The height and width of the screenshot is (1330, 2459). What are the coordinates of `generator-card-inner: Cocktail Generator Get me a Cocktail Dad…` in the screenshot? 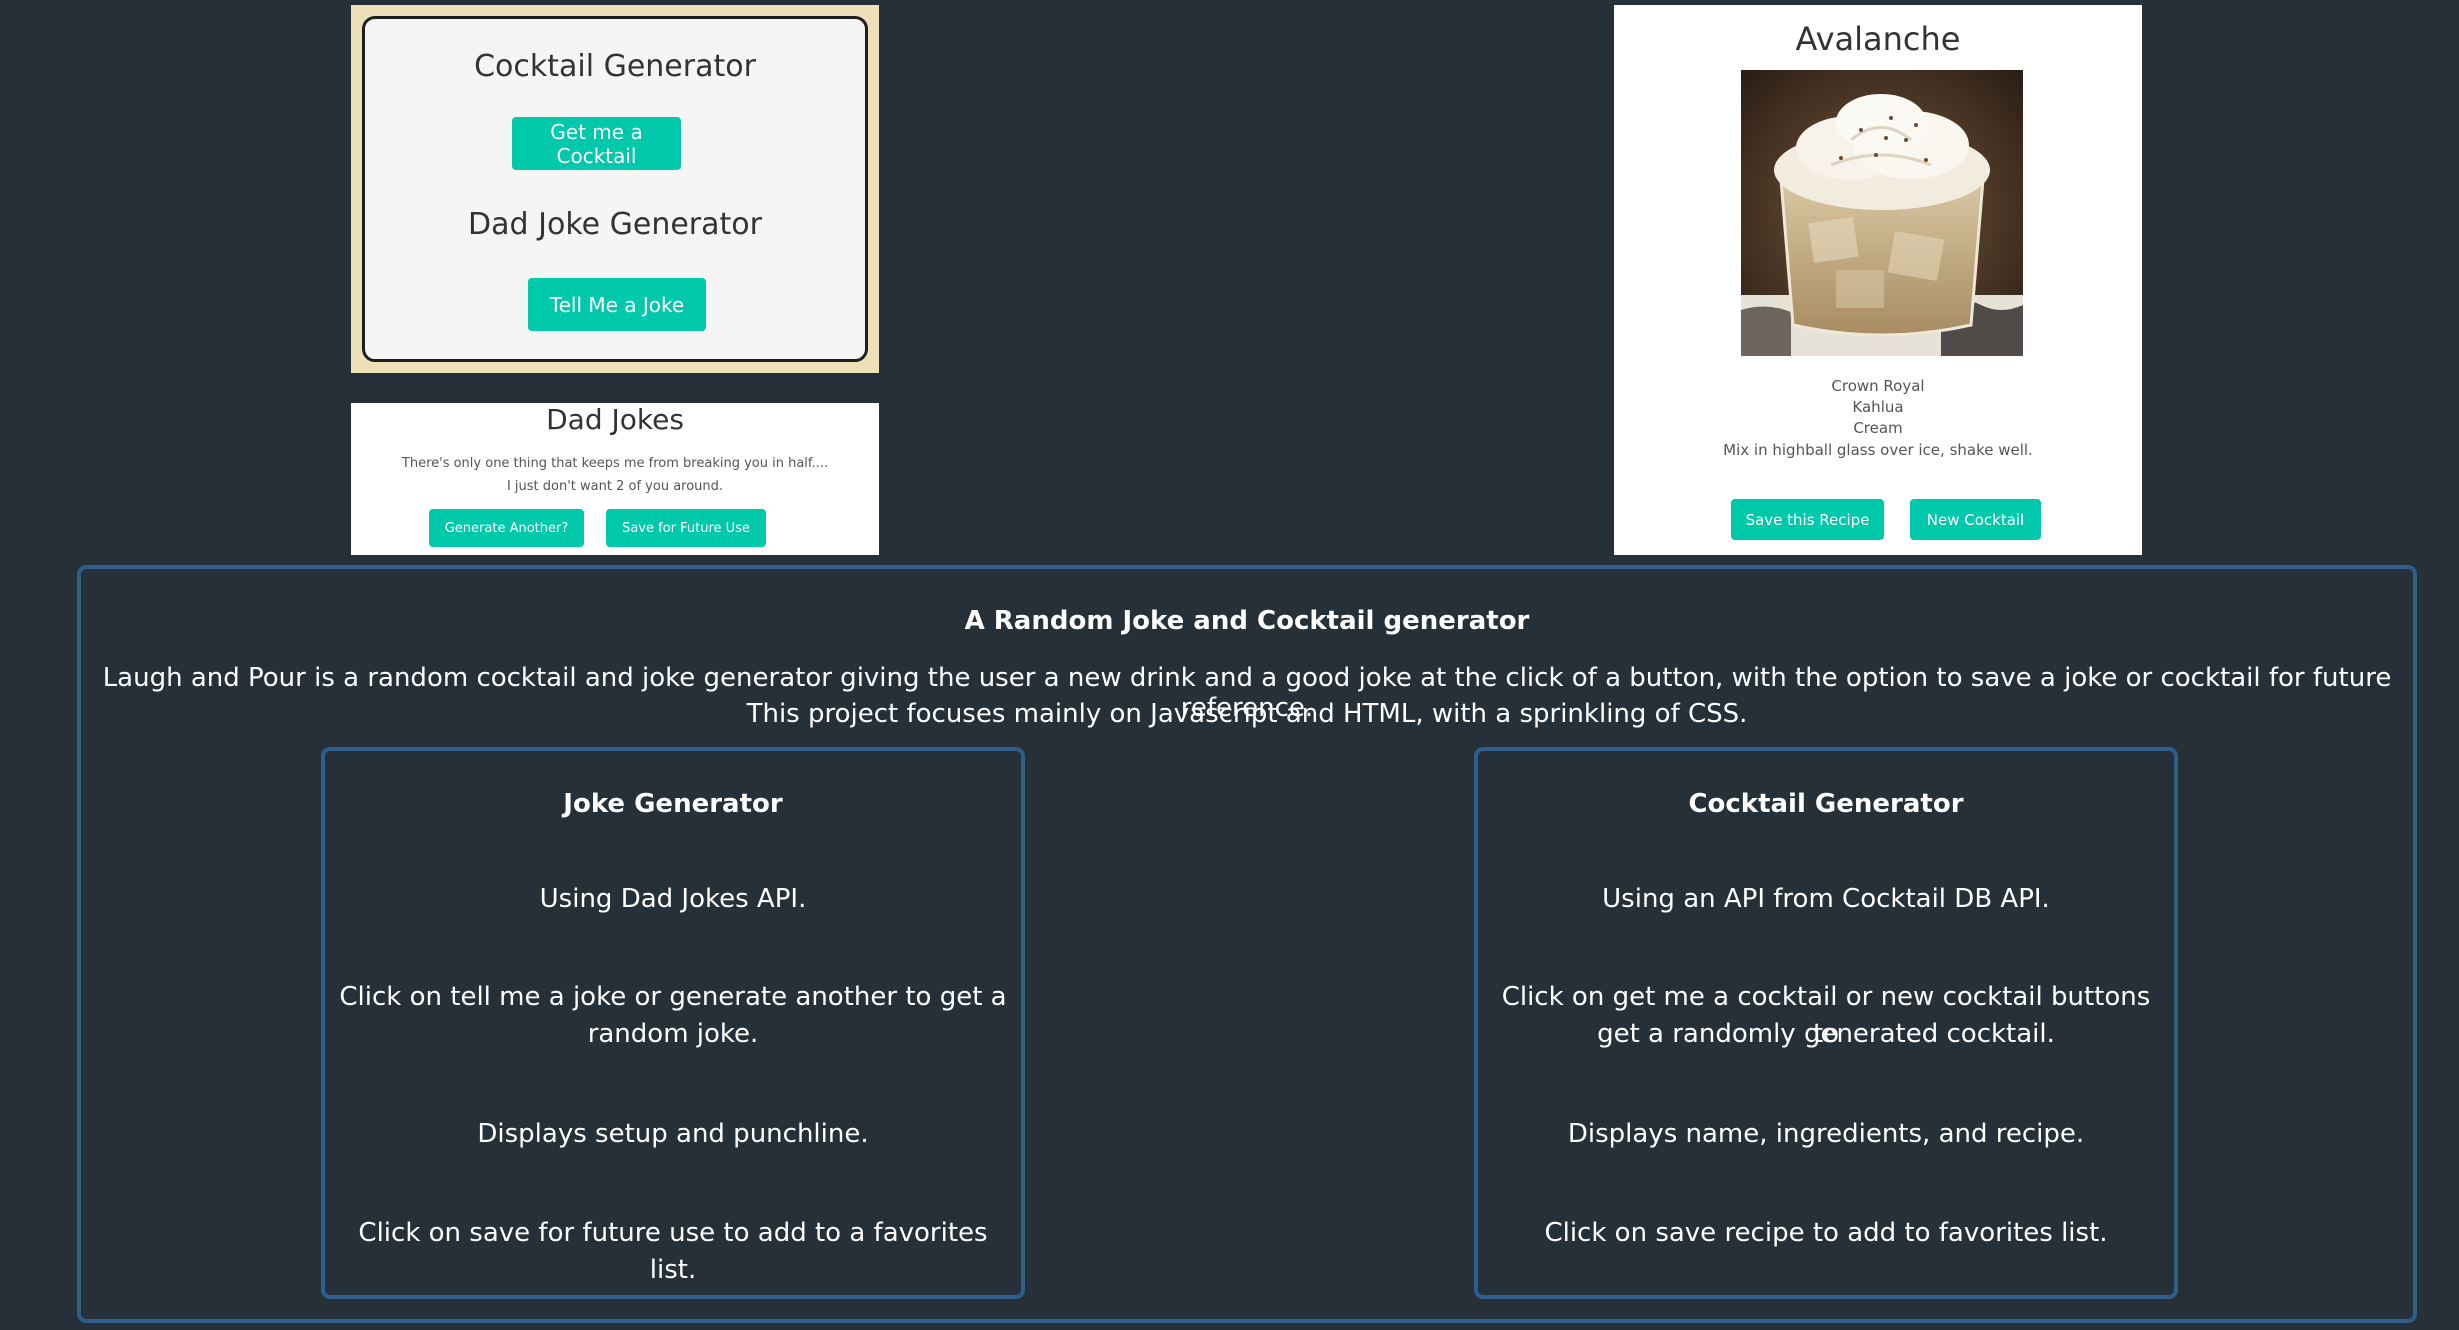 It's located at (615, 189).